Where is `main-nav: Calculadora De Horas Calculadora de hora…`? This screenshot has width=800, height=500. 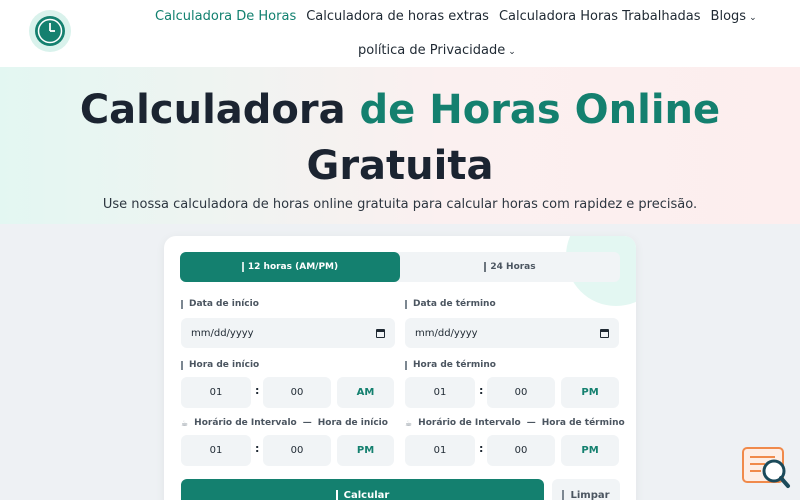
main-nav: Calculadora De Horas Calculadora de hora… is located at coordinates (461, 17).